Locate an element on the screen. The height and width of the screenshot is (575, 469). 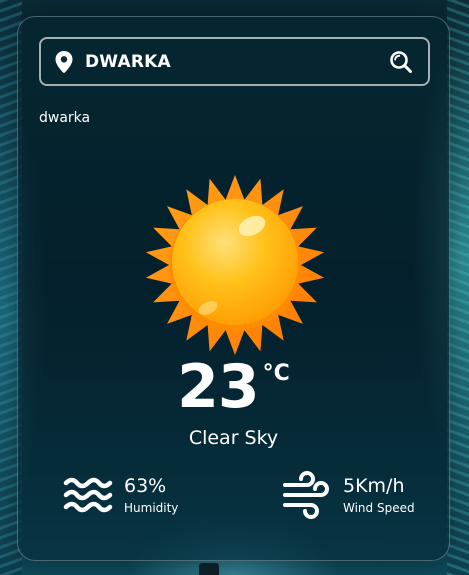
temperature-value: 23 is located at coordinates (218, 387).